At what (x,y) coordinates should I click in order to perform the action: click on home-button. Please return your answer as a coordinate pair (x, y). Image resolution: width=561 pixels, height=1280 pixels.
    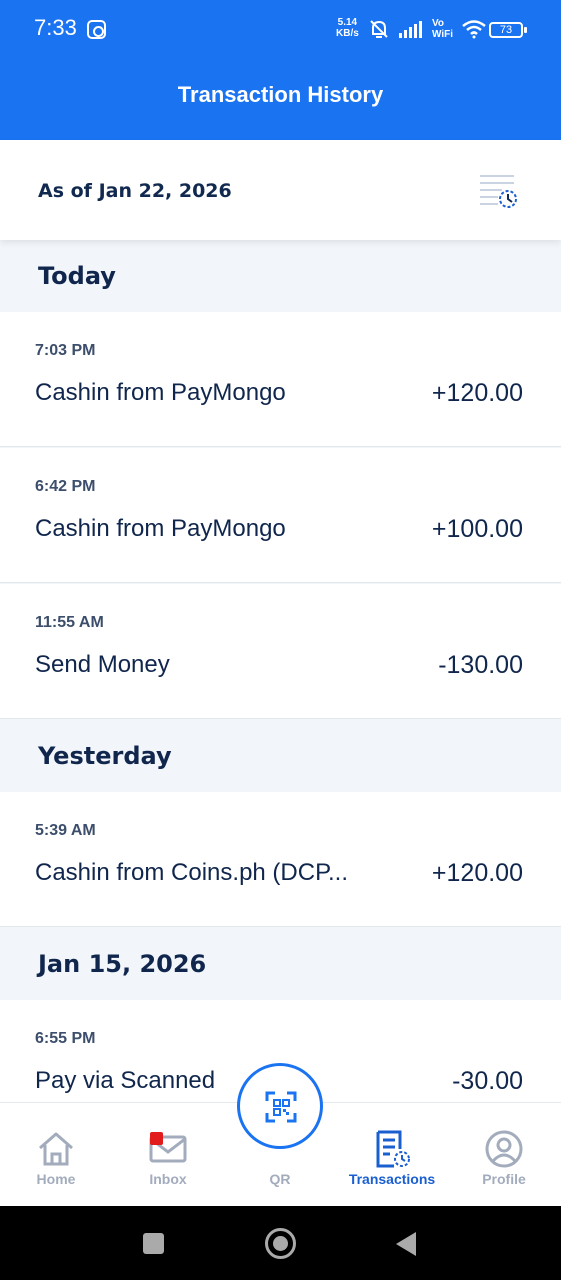
    Looking at the image, I should click on (280, 1243).